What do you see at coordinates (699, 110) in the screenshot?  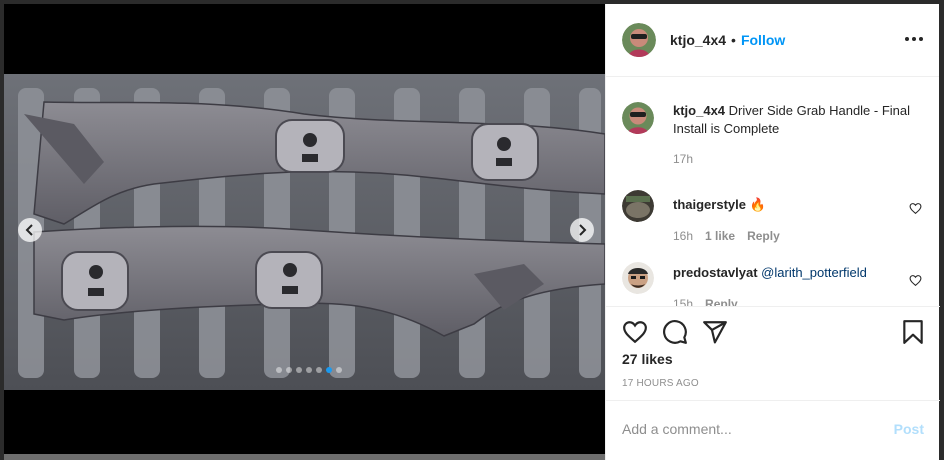 I see `comment-username: ktjo_4x4` at bounding box center [699, 110].